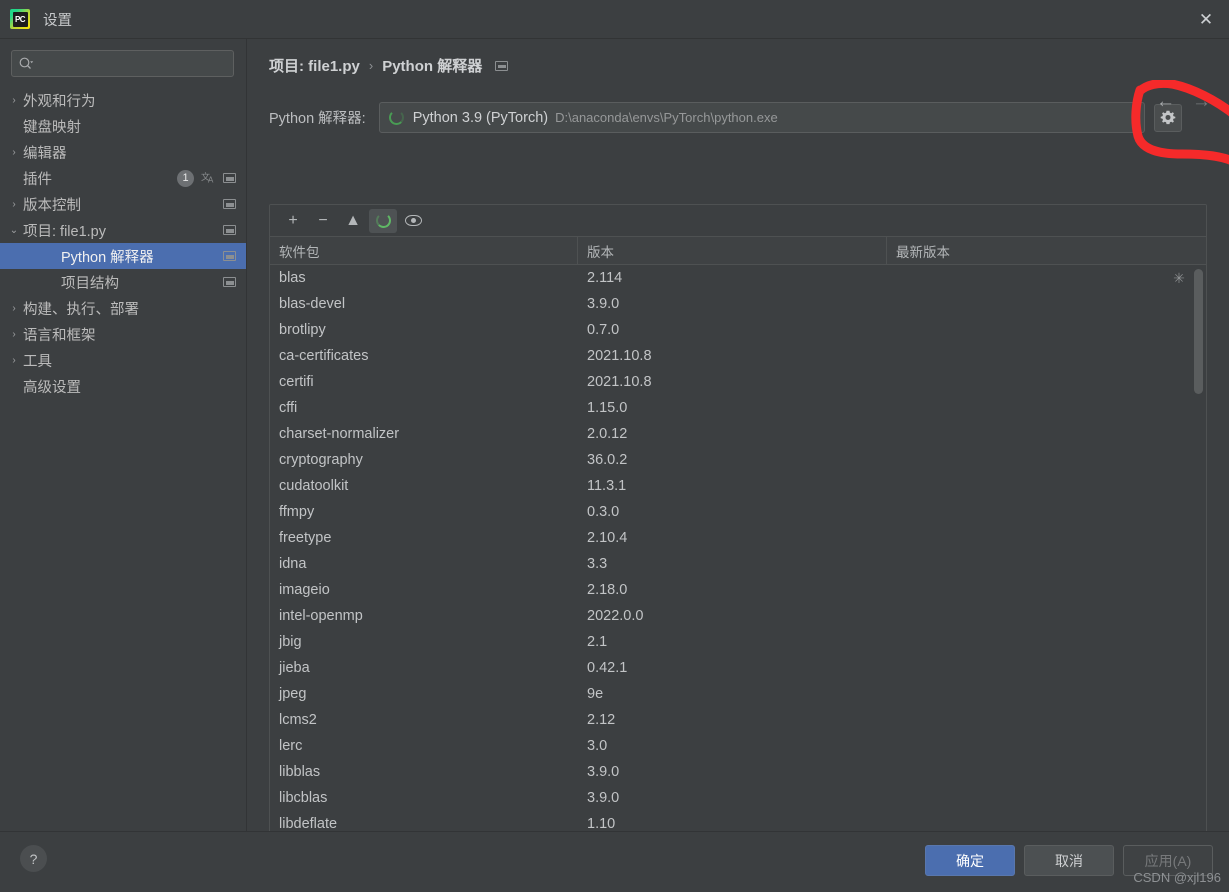 The image size is (1229, 892). I want to click on refresh-packages-button, so click(383, 220).